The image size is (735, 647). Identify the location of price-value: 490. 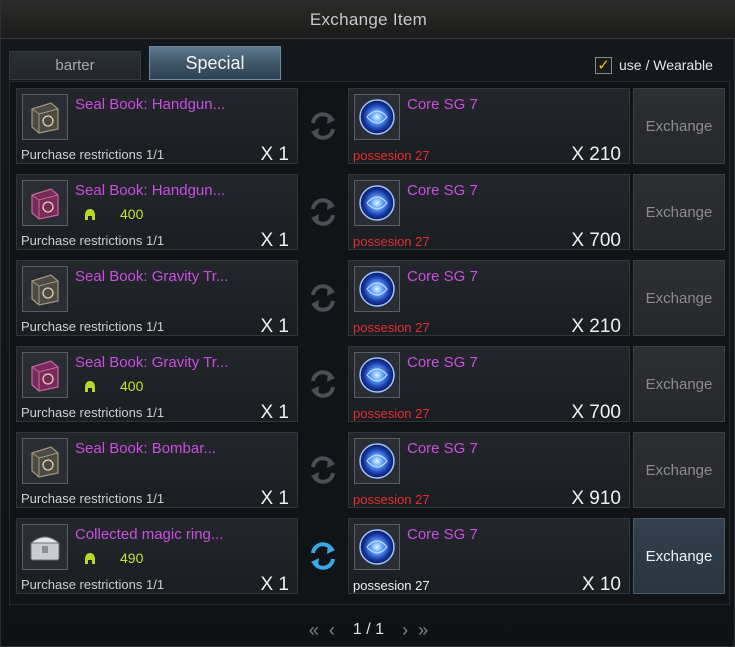
(132, 558).